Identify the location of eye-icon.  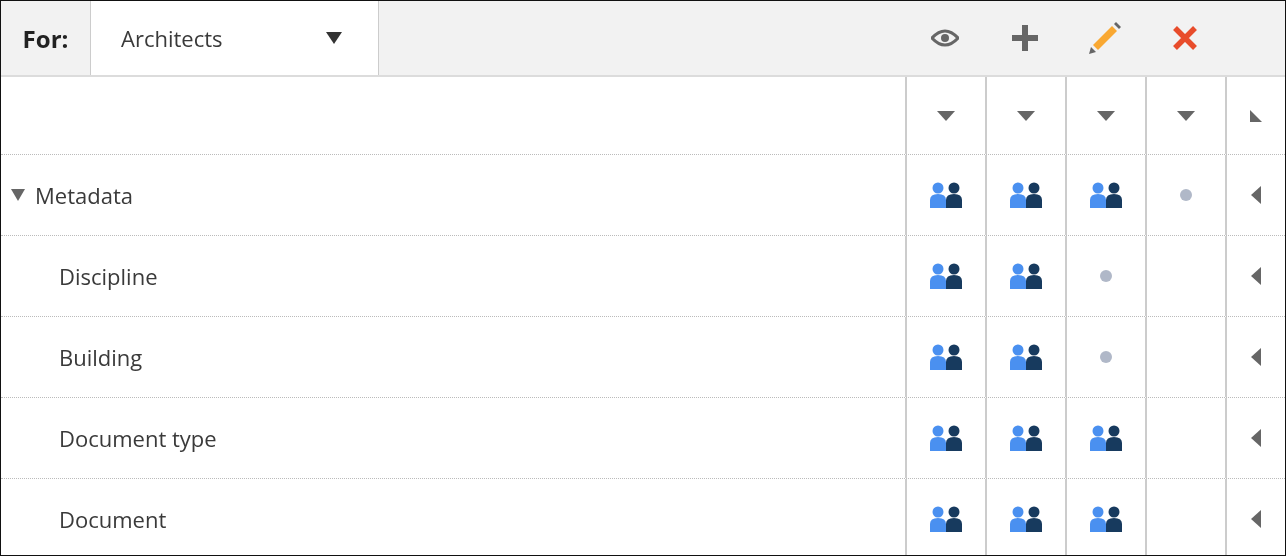
(945, 38).